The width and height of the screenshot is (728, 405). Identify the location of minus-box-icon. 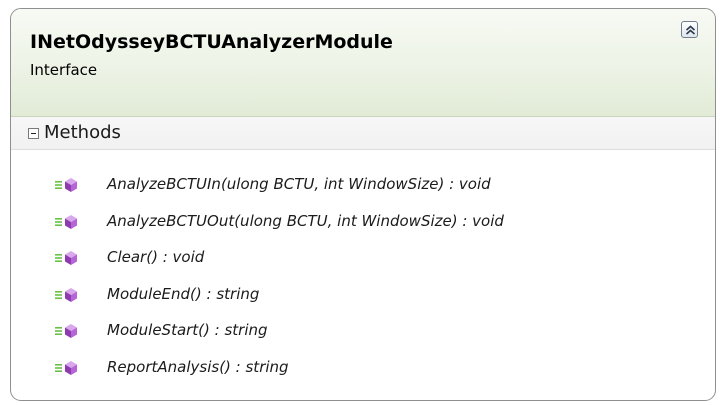
(33, 133).